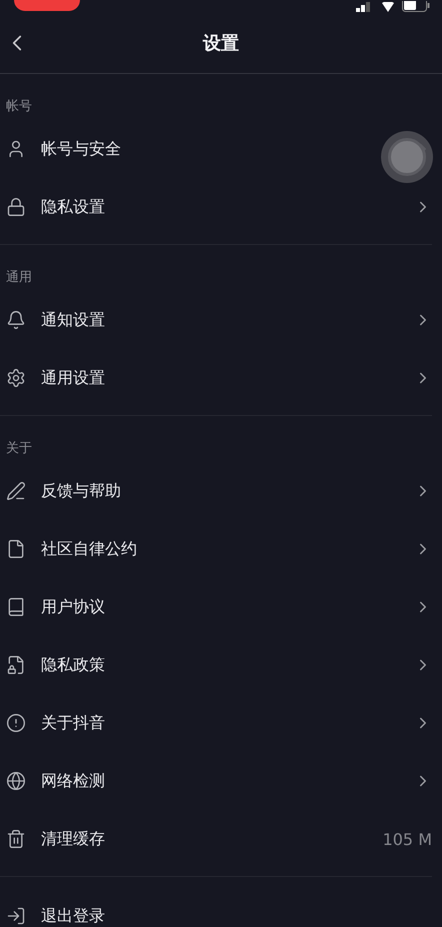 Image resolution: width=442 pixels, height=927 pixels. I want to click on document-lock-icon, so click(16, 665).